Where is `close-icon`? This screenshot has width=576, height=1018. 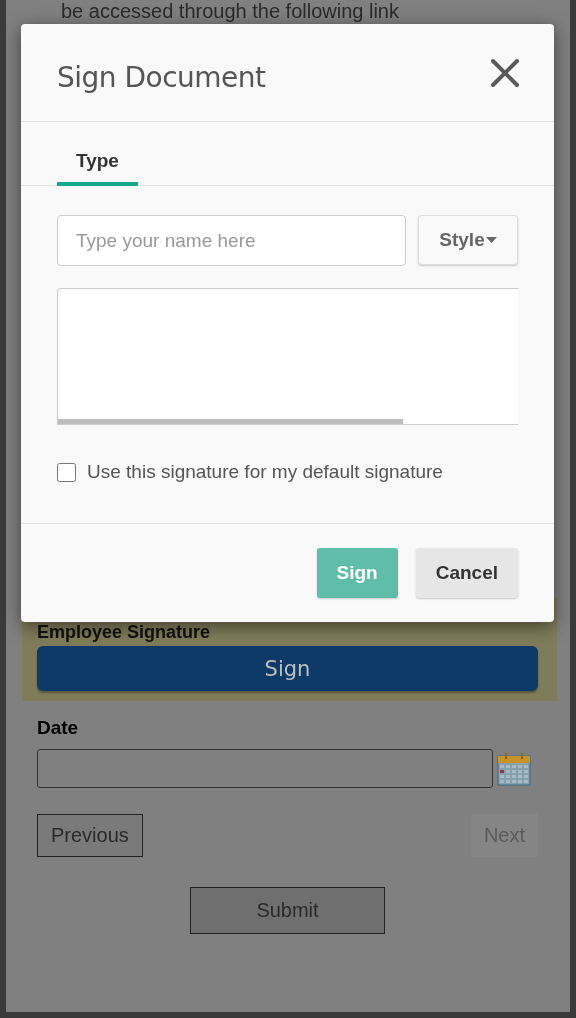 close-icon is located at coordinates (505, 72).